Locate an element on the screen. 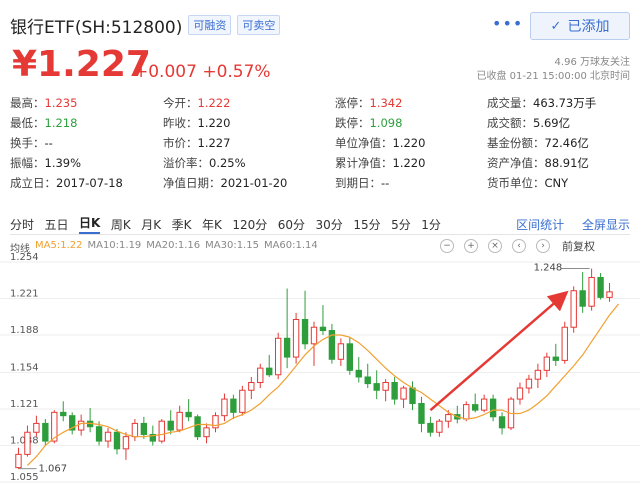 This screenshot has height=487, width=640. stock-header: 银行ETF(SH:512800) 可融资 可卖空 is located at coordinates (145, 25).